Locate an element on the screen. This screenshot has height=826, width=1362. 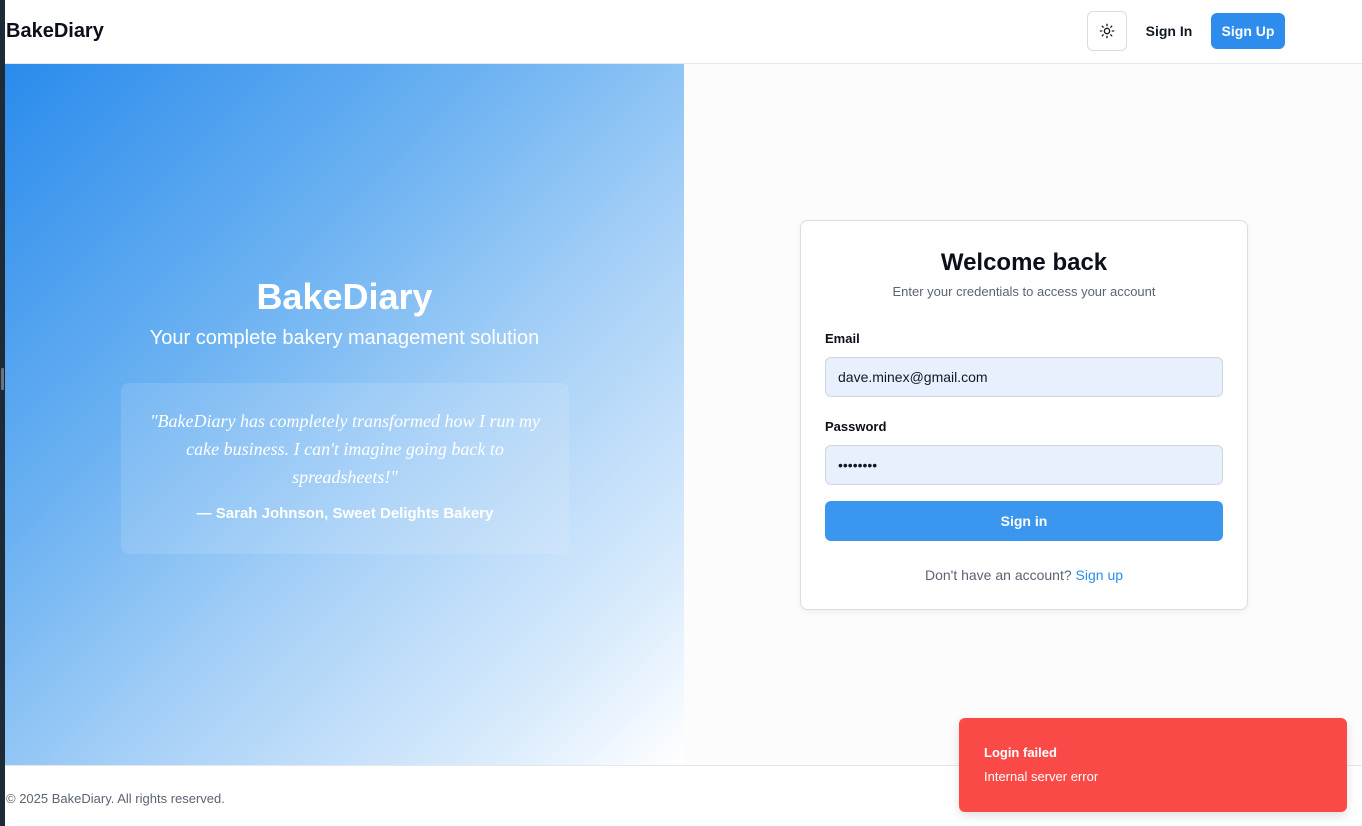
signup-link: Sign up is located at coordinates (1099, 575).